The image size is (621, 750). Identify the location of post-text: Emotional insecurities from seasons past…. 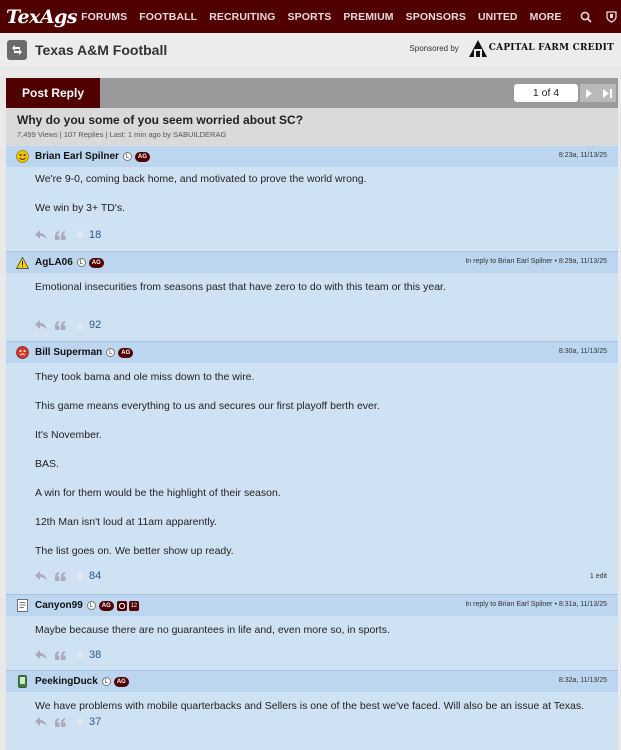
(240, 287).